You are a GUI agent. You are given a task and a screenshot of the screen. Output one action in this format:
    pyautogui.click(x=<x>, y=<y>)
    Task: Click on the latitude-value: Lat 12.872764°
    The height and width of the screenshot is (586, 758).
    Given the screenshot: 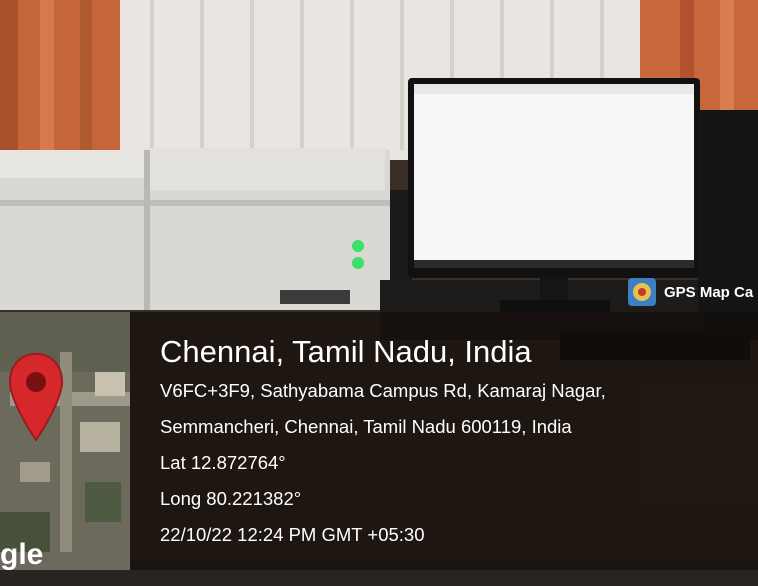 What is the action you would take?
    pyautogui.click(x=223, y=462)
    